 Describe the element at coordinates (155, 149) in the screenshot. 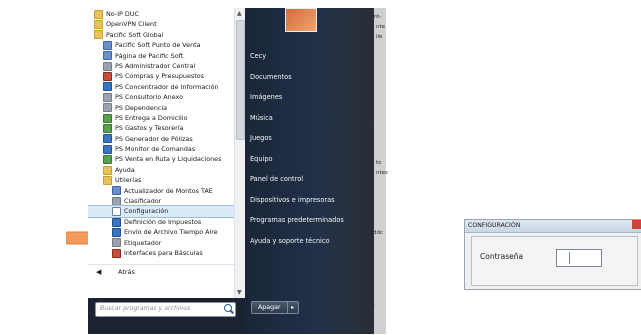

I see `program-label: PS Monitor de Comandas` at that location.